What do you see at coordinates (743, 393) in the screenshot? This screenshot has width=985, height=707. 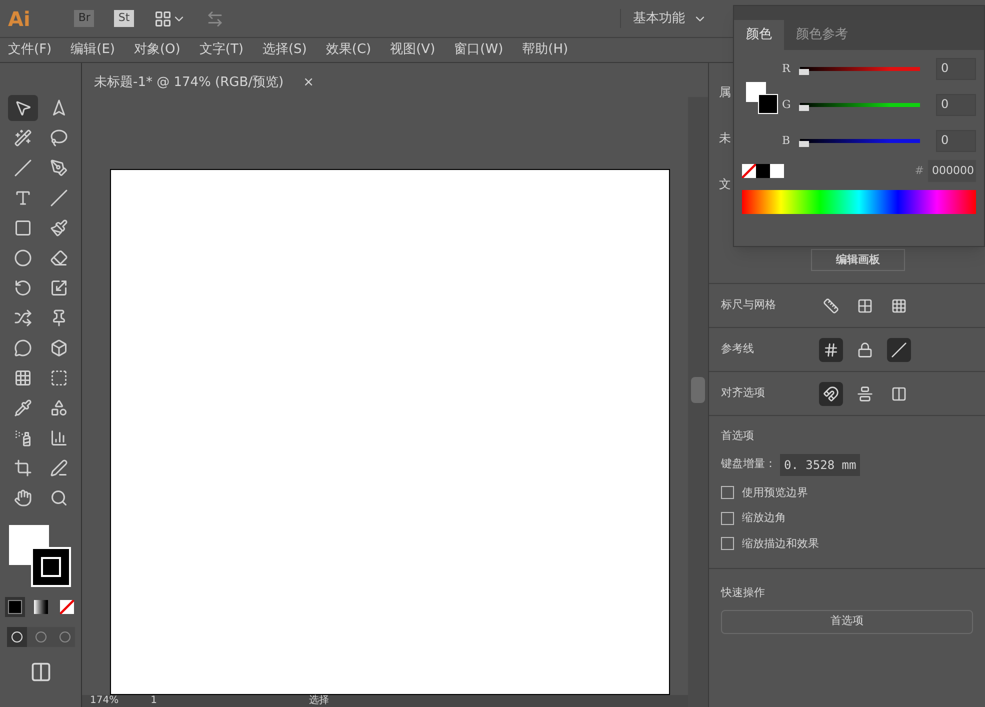 I see `section-label: 对齐选项` at bounding box center [743, 393].